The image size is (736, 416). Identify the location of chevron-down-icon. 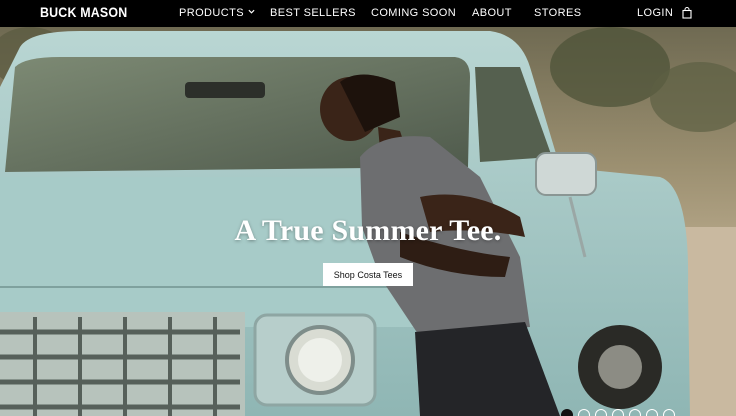
(251, 11).